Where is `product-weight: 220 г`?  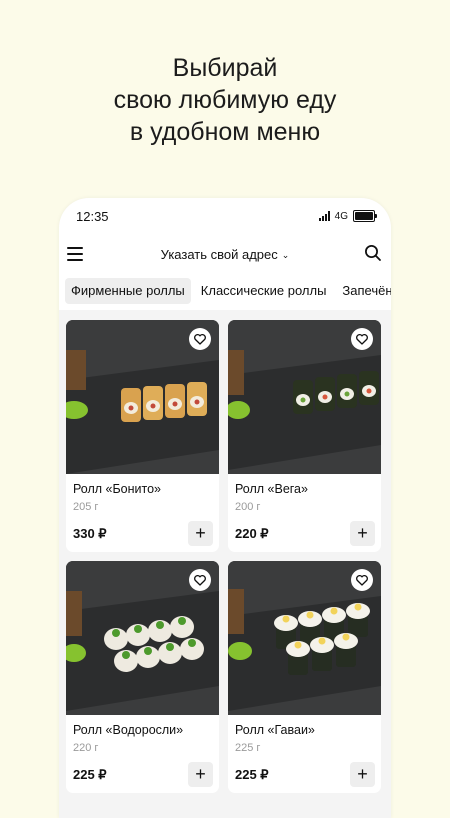 product-weight: 220 г is located at coordinates (86, 748).